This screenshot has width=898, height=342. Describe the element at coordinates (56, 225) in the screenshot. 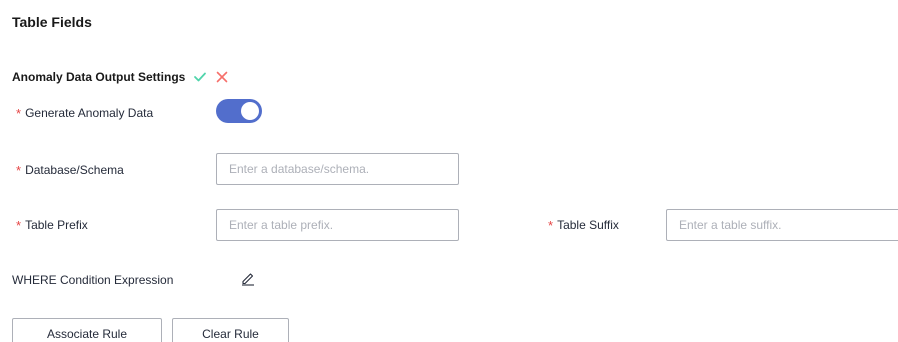

I see `table-prefix-label-text: Table Prefix` at that location.